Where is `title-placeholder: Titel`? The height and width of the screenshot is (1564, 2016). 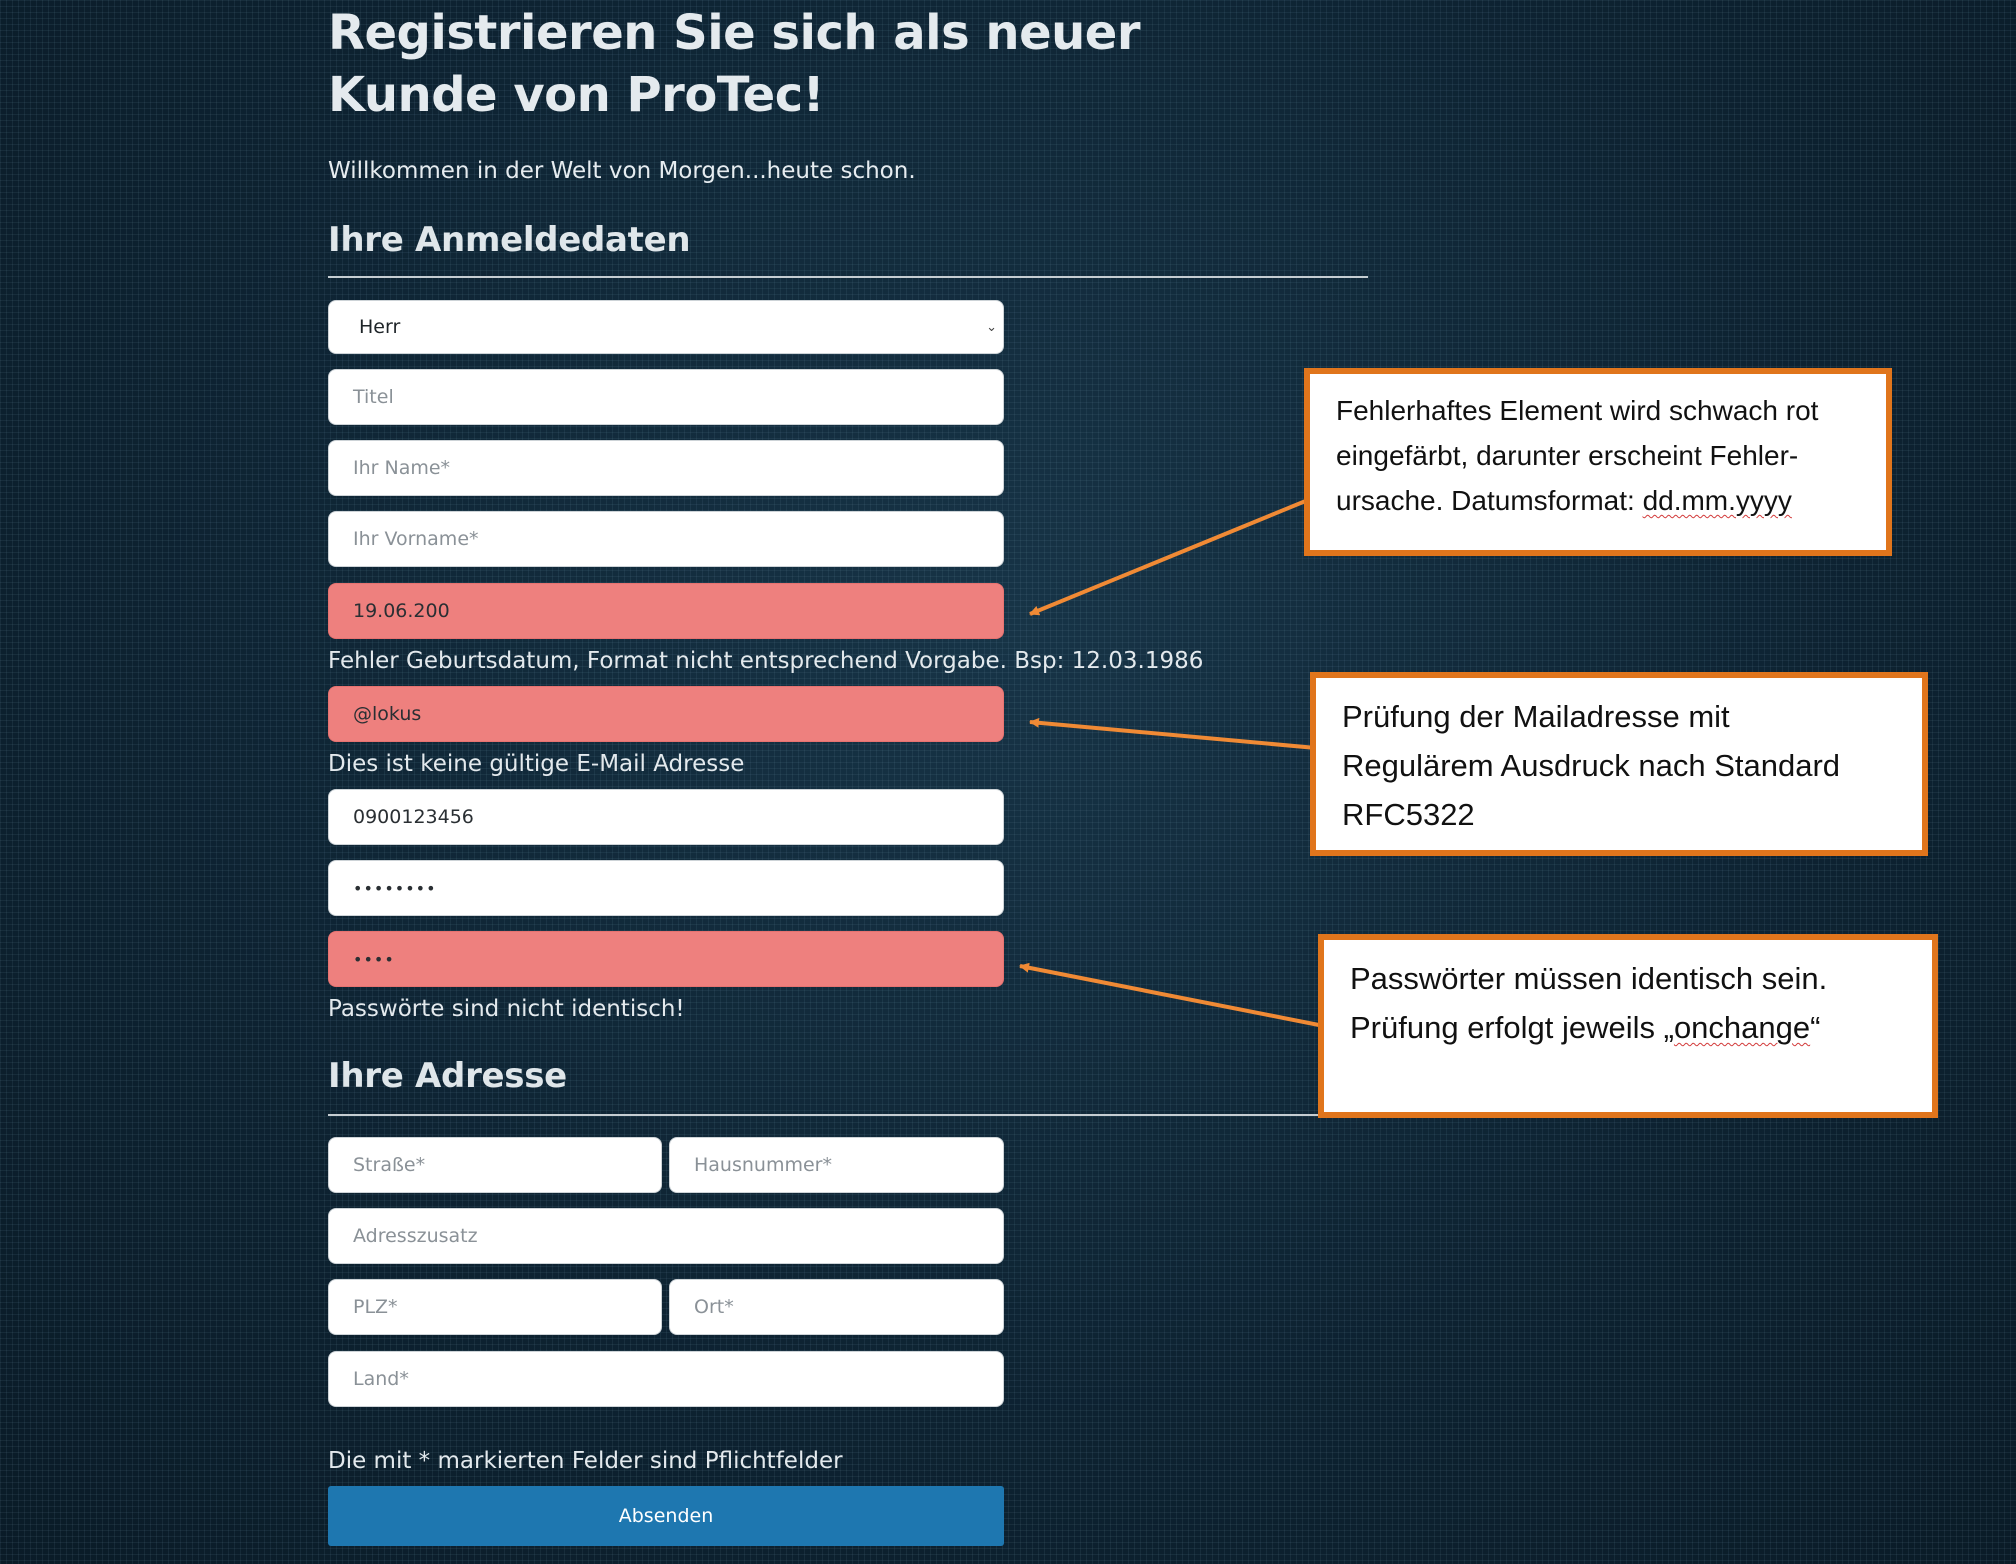 title-placeholder: Titel is located at coordinates (373, 397).